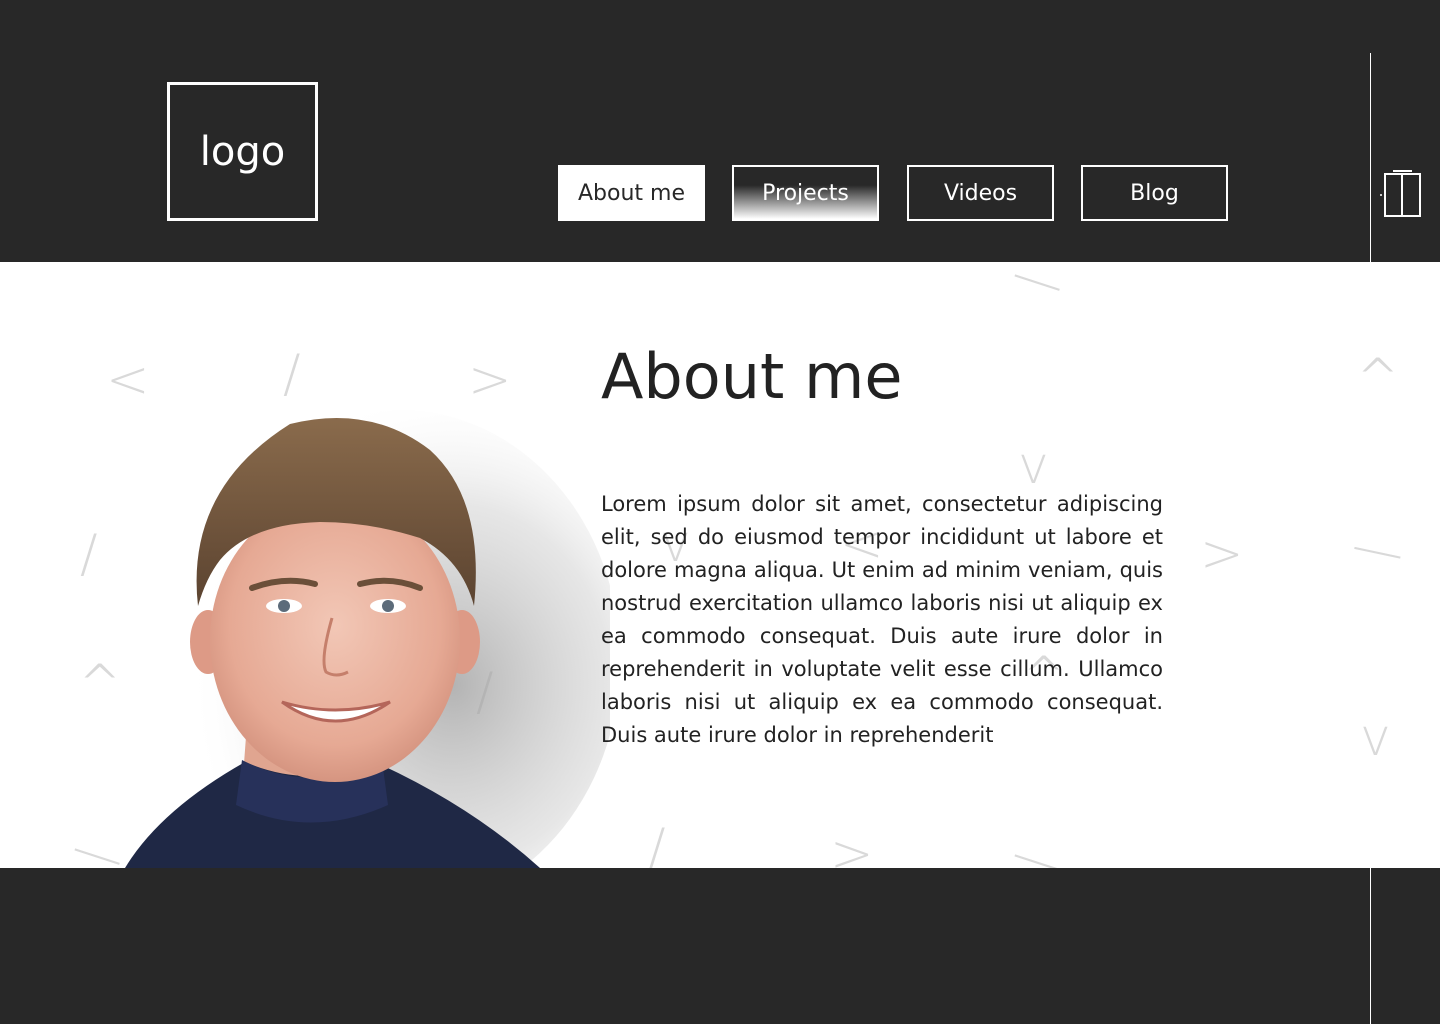 This screenshot has height=1024, width=1440. I want to click on header-divider-line, so click(1370, 157).